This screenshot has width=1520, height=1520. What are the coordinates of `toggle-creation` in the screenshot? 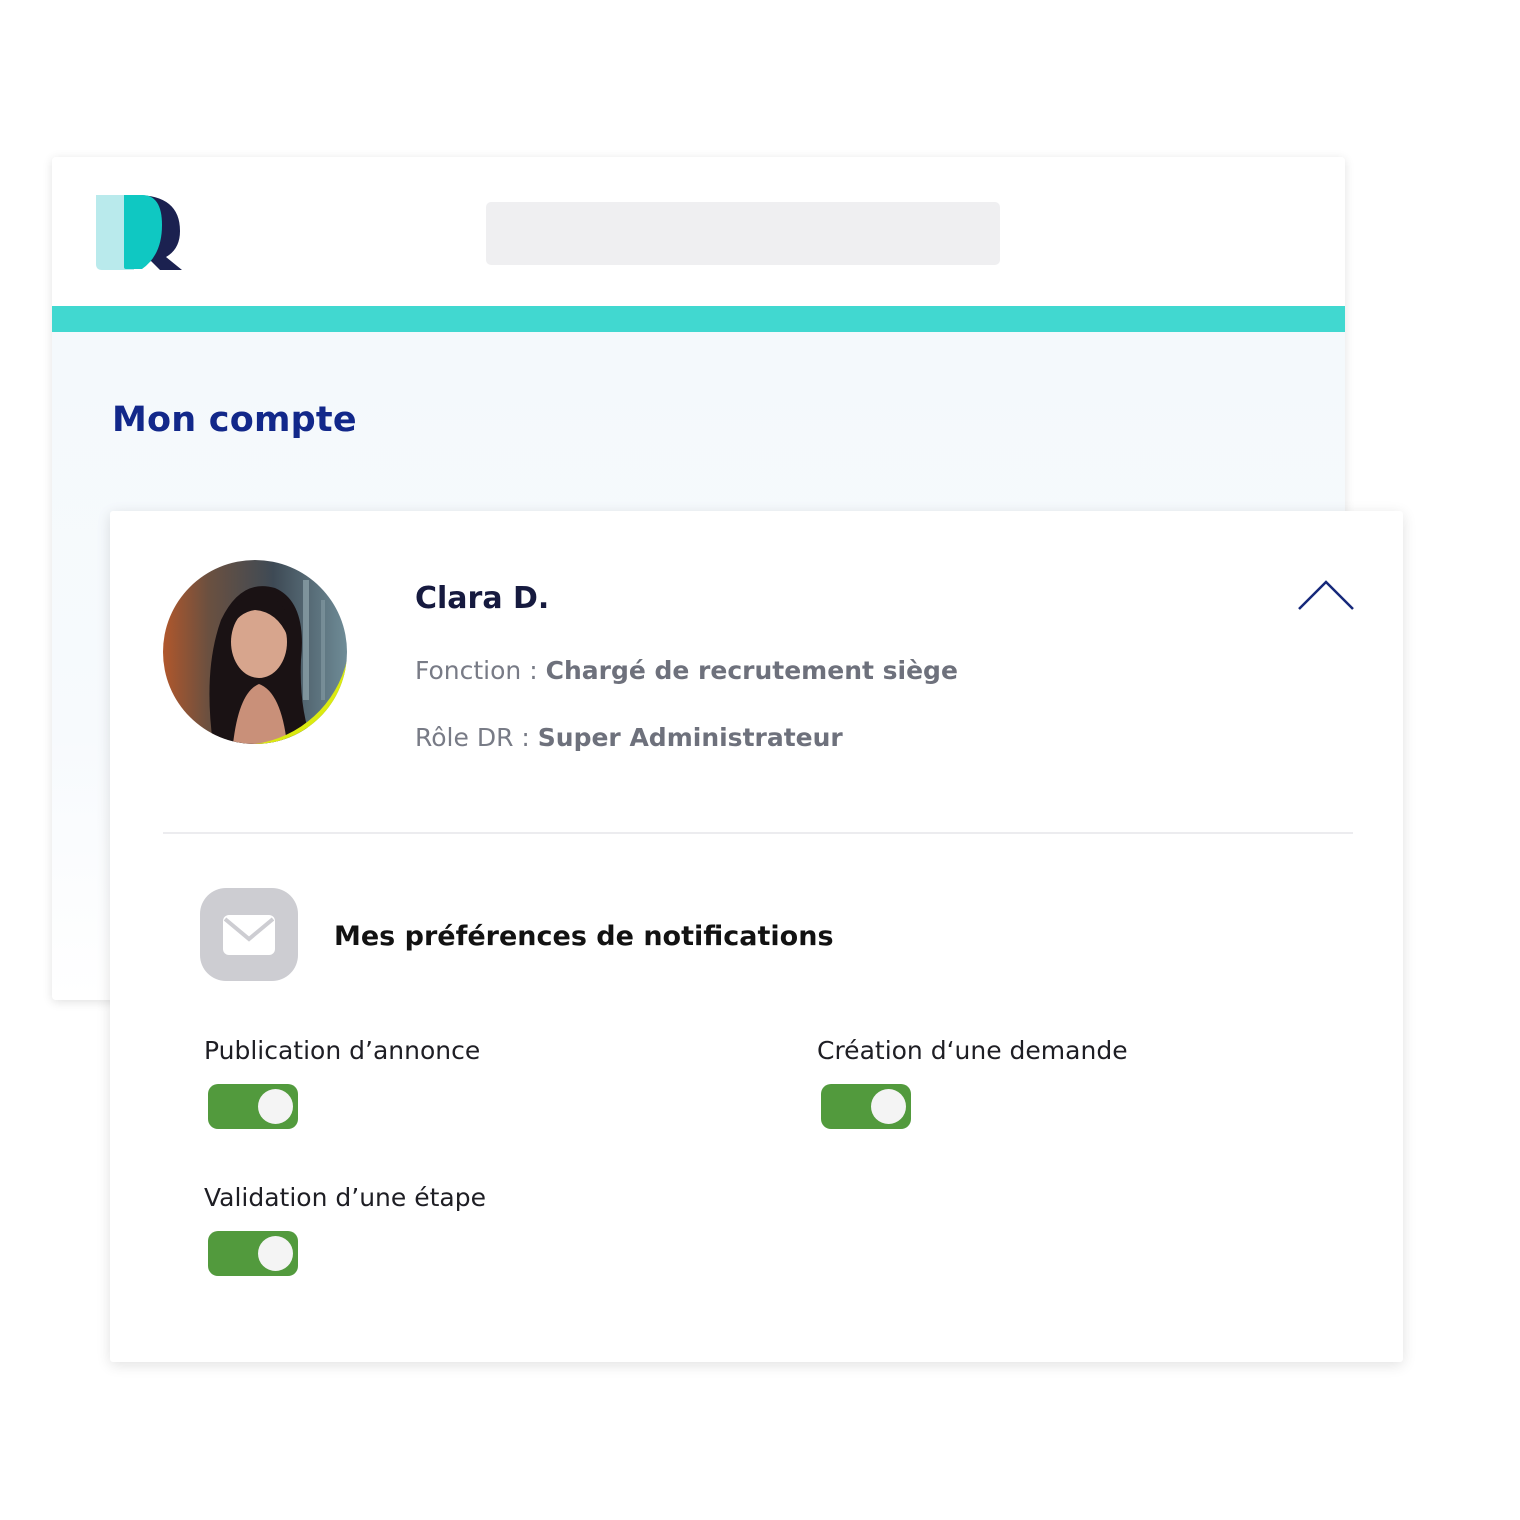 It's located at (866, 1106).